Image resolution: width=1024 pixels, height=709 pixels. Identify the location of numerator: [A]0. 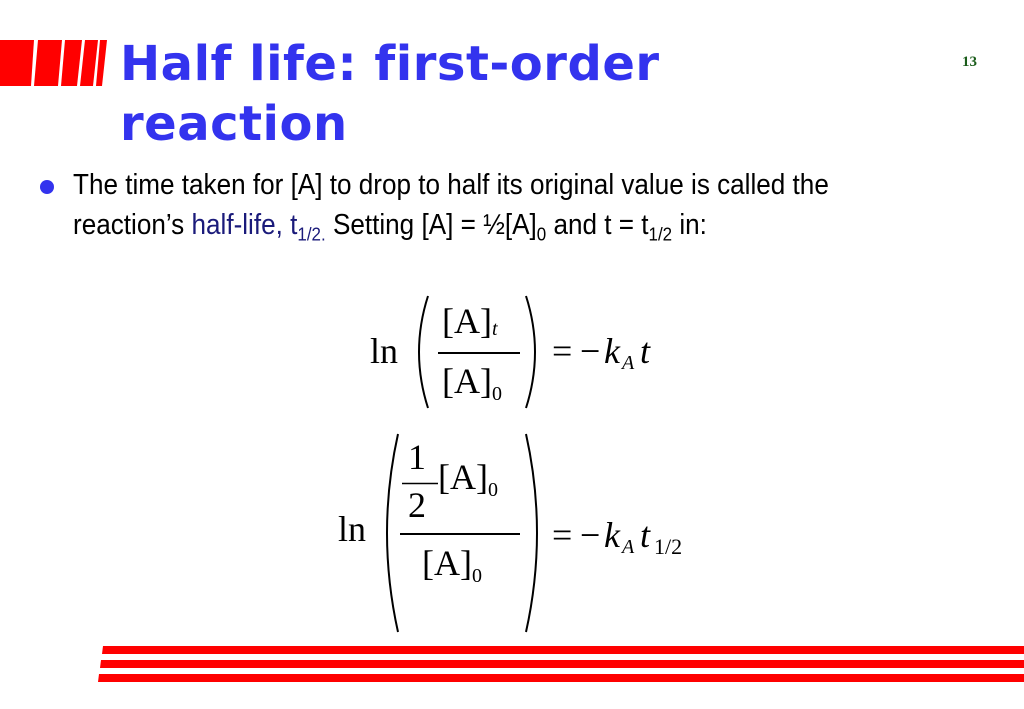
(468, 478).